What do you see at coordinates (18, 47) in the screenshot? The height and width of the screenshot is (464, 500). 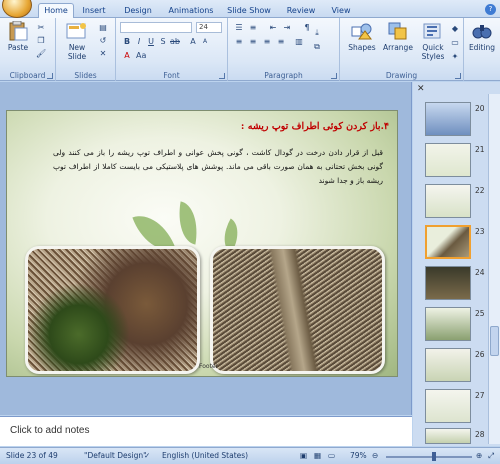 I see `paste-label: Paste` at bounding box center [18, 47].